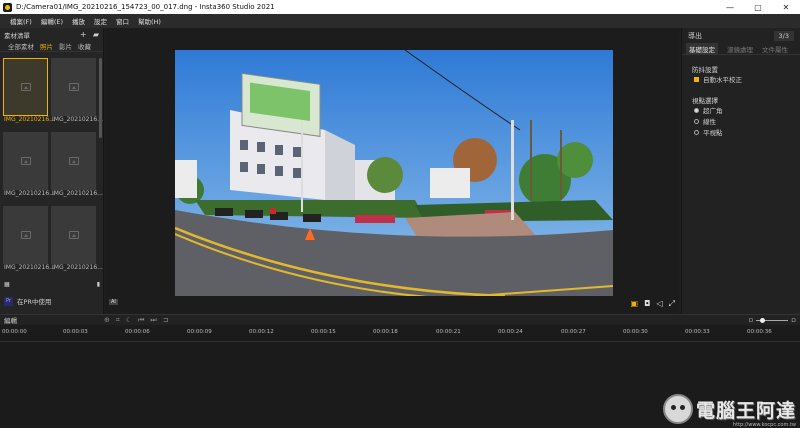 This screenshot has height=428, width=800. What do you see at coordinates (34, 302) in the screenshot?
I see `use-in-premiere-label: 在PR中使用` at bounding box center [34, 302].